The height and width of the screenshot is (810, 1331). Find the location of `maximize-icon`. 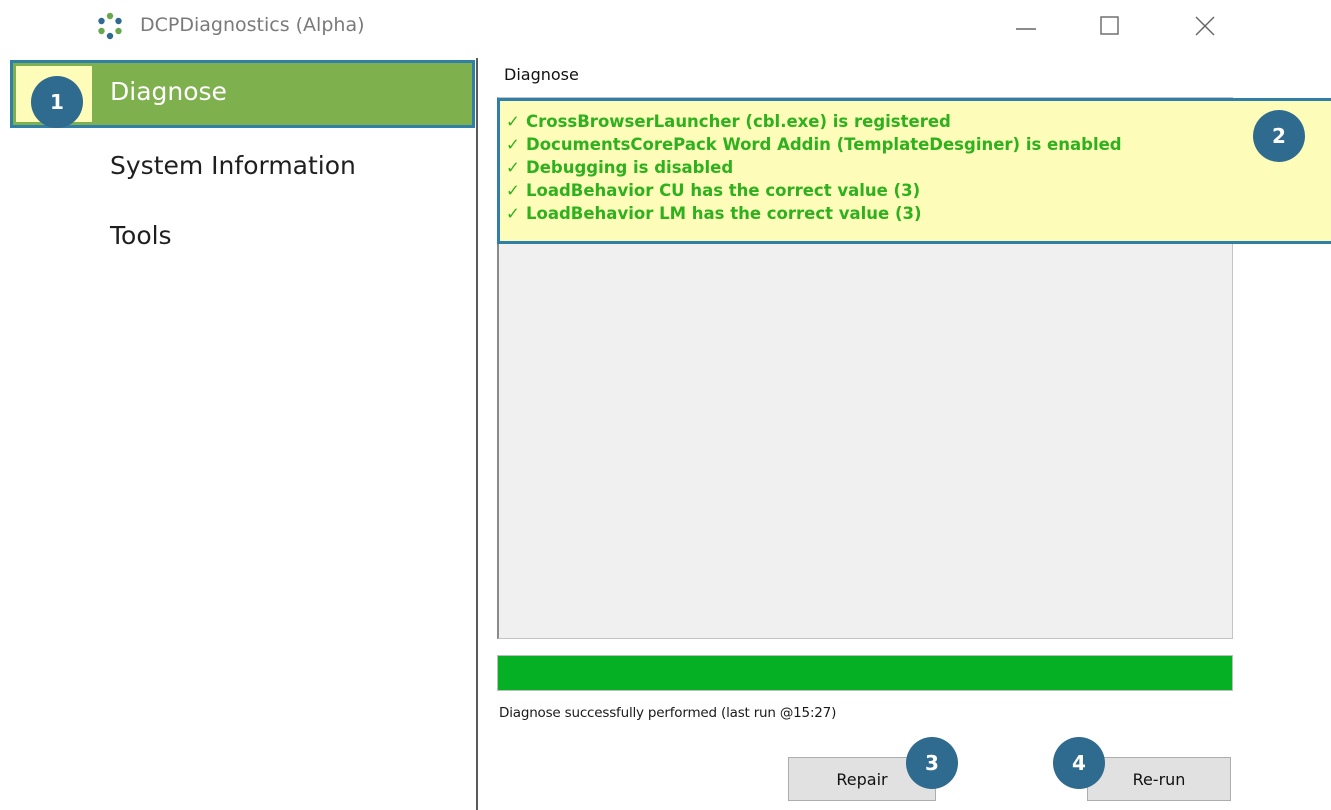

maximize-icon is located at coordinates (1109, 25).